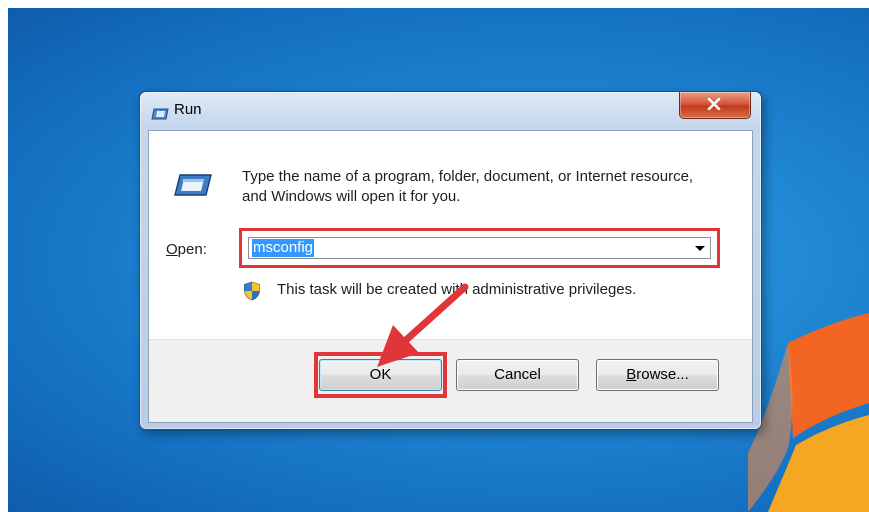  I want to click on open-input: msconfig, so click(283, 248).